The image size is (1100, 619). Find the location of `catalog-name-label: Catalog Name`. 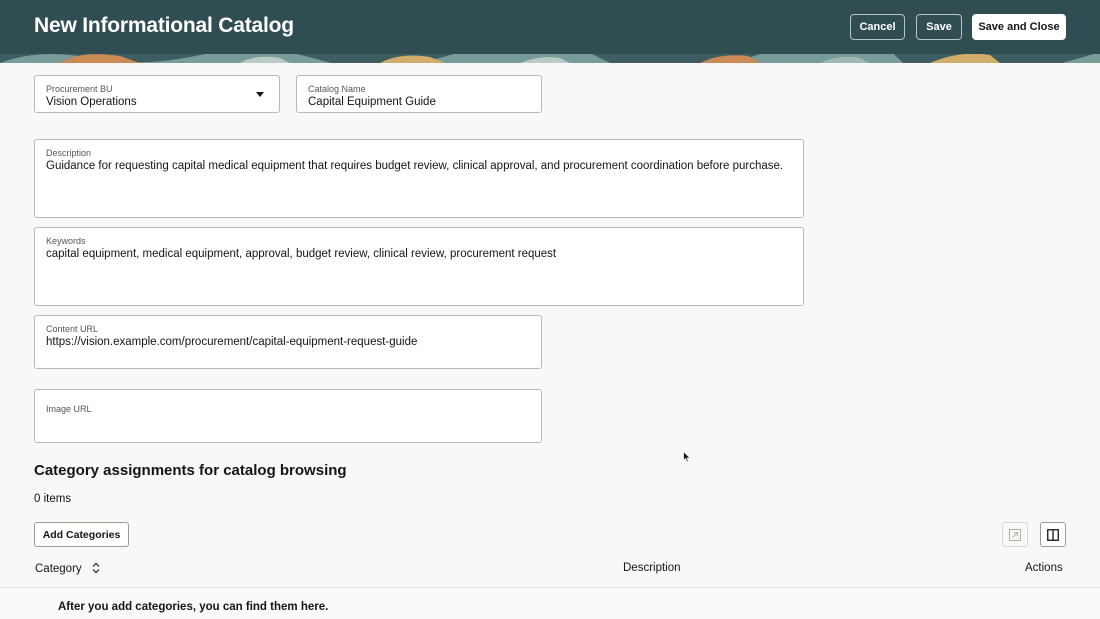

catalog-name-label: Catalog Name is located at coordinates (337, 89).